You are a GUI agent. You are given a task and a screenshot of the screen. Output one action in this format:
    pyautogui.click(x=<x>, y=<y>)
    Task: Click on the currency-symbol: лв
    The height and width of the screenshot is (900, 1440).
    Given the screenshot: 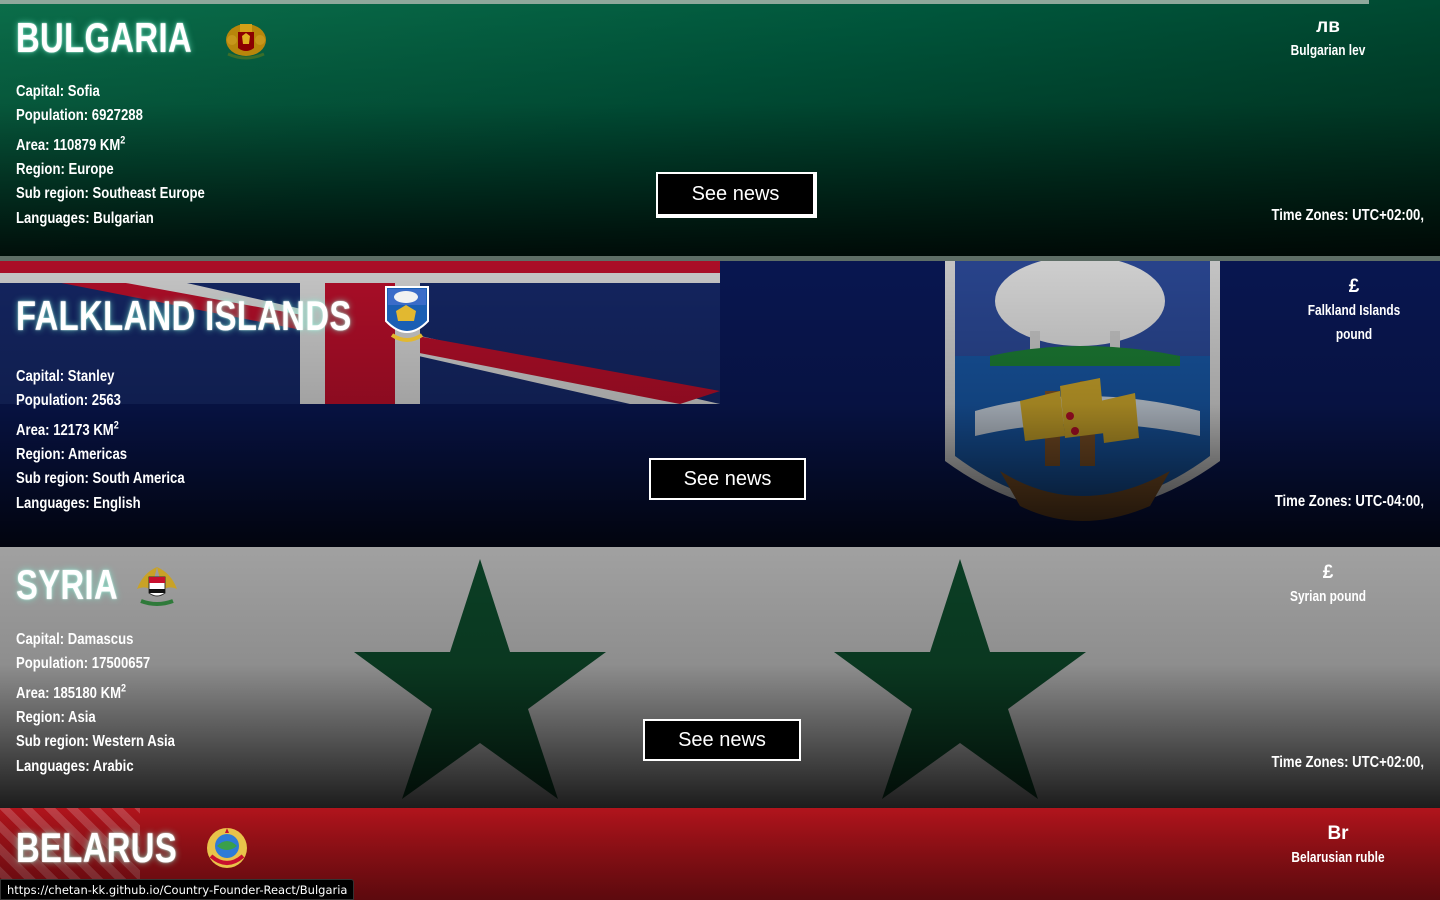 What is the action you would take?
    pyautogui.click(x=1328, y=26)
    